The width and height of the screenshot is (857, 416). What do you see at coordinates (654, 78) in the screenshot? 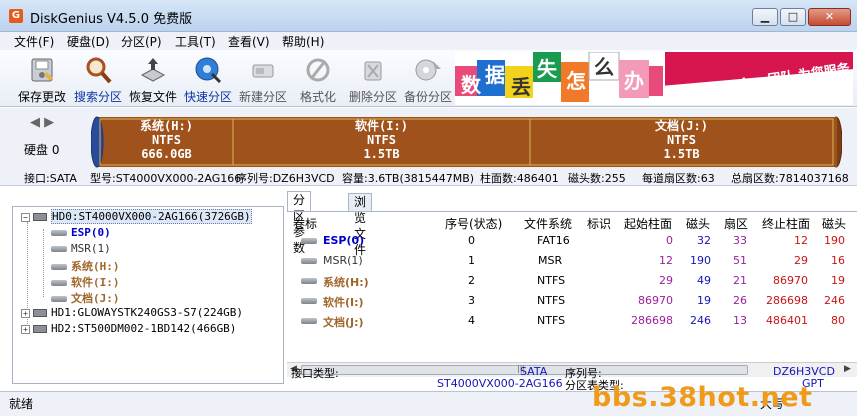
I see `ad-banner: 数 据 丢 失 怎 么 办 DiskGenius 团队 为您服务` at bounding box center [654, 78].